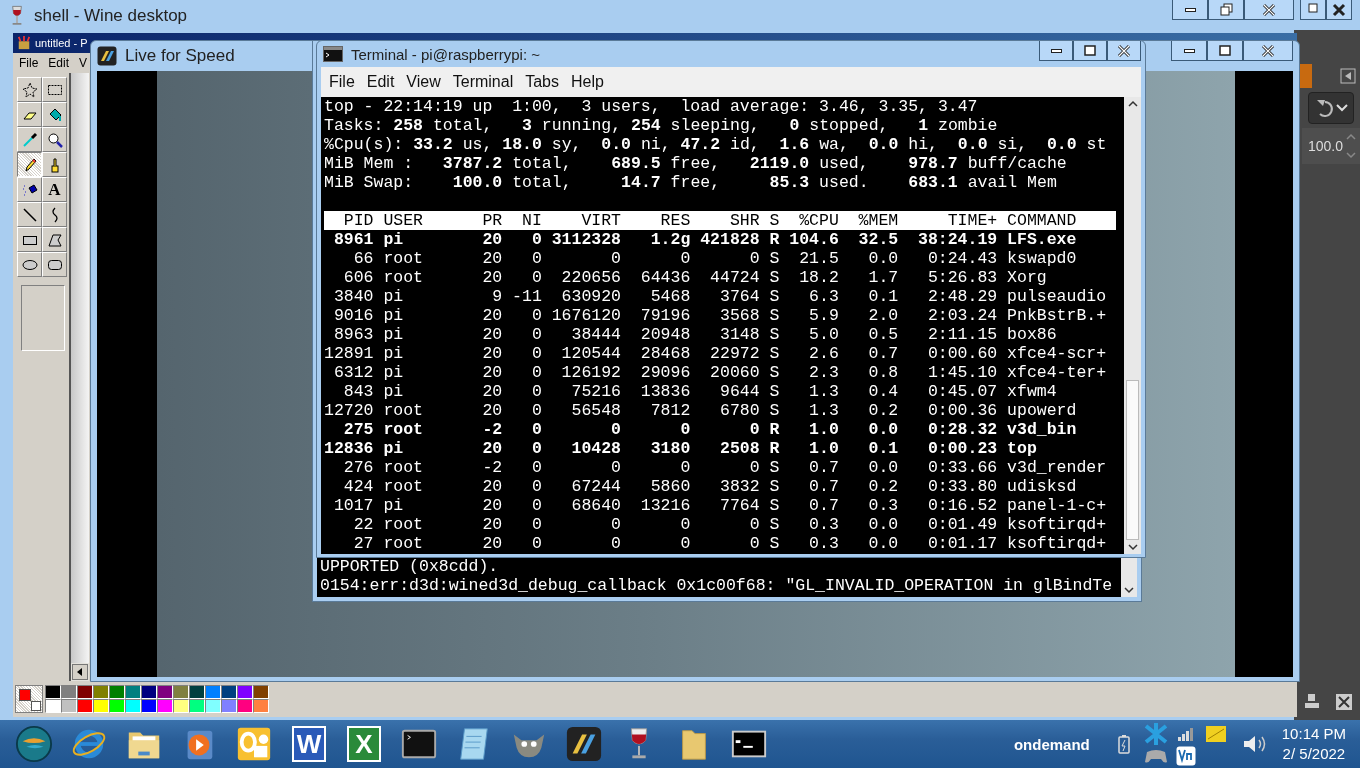 This screenshot has width=1360, height=768. I want to click on table-cell-text: pi, so click(393, 448).